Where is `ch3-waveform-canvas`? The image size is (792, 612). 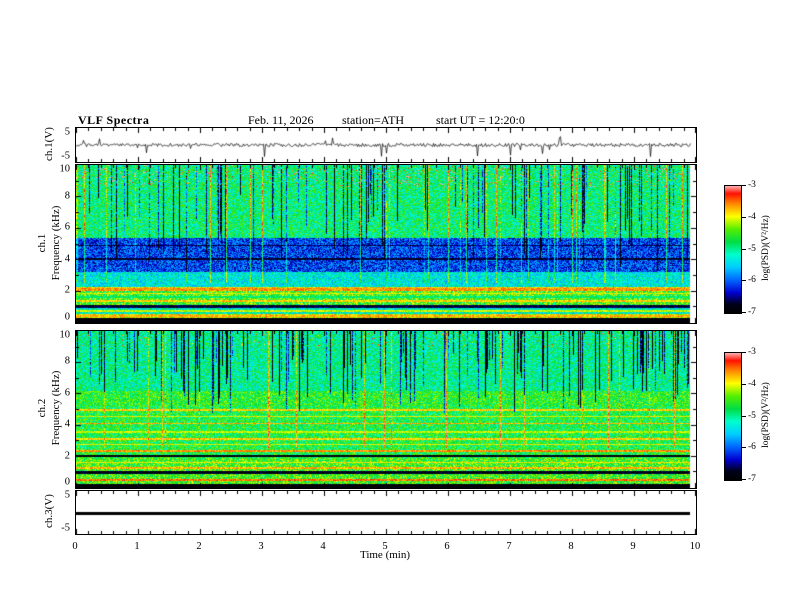
ch3-waveform-canvas is located at coordinates (386, 512).